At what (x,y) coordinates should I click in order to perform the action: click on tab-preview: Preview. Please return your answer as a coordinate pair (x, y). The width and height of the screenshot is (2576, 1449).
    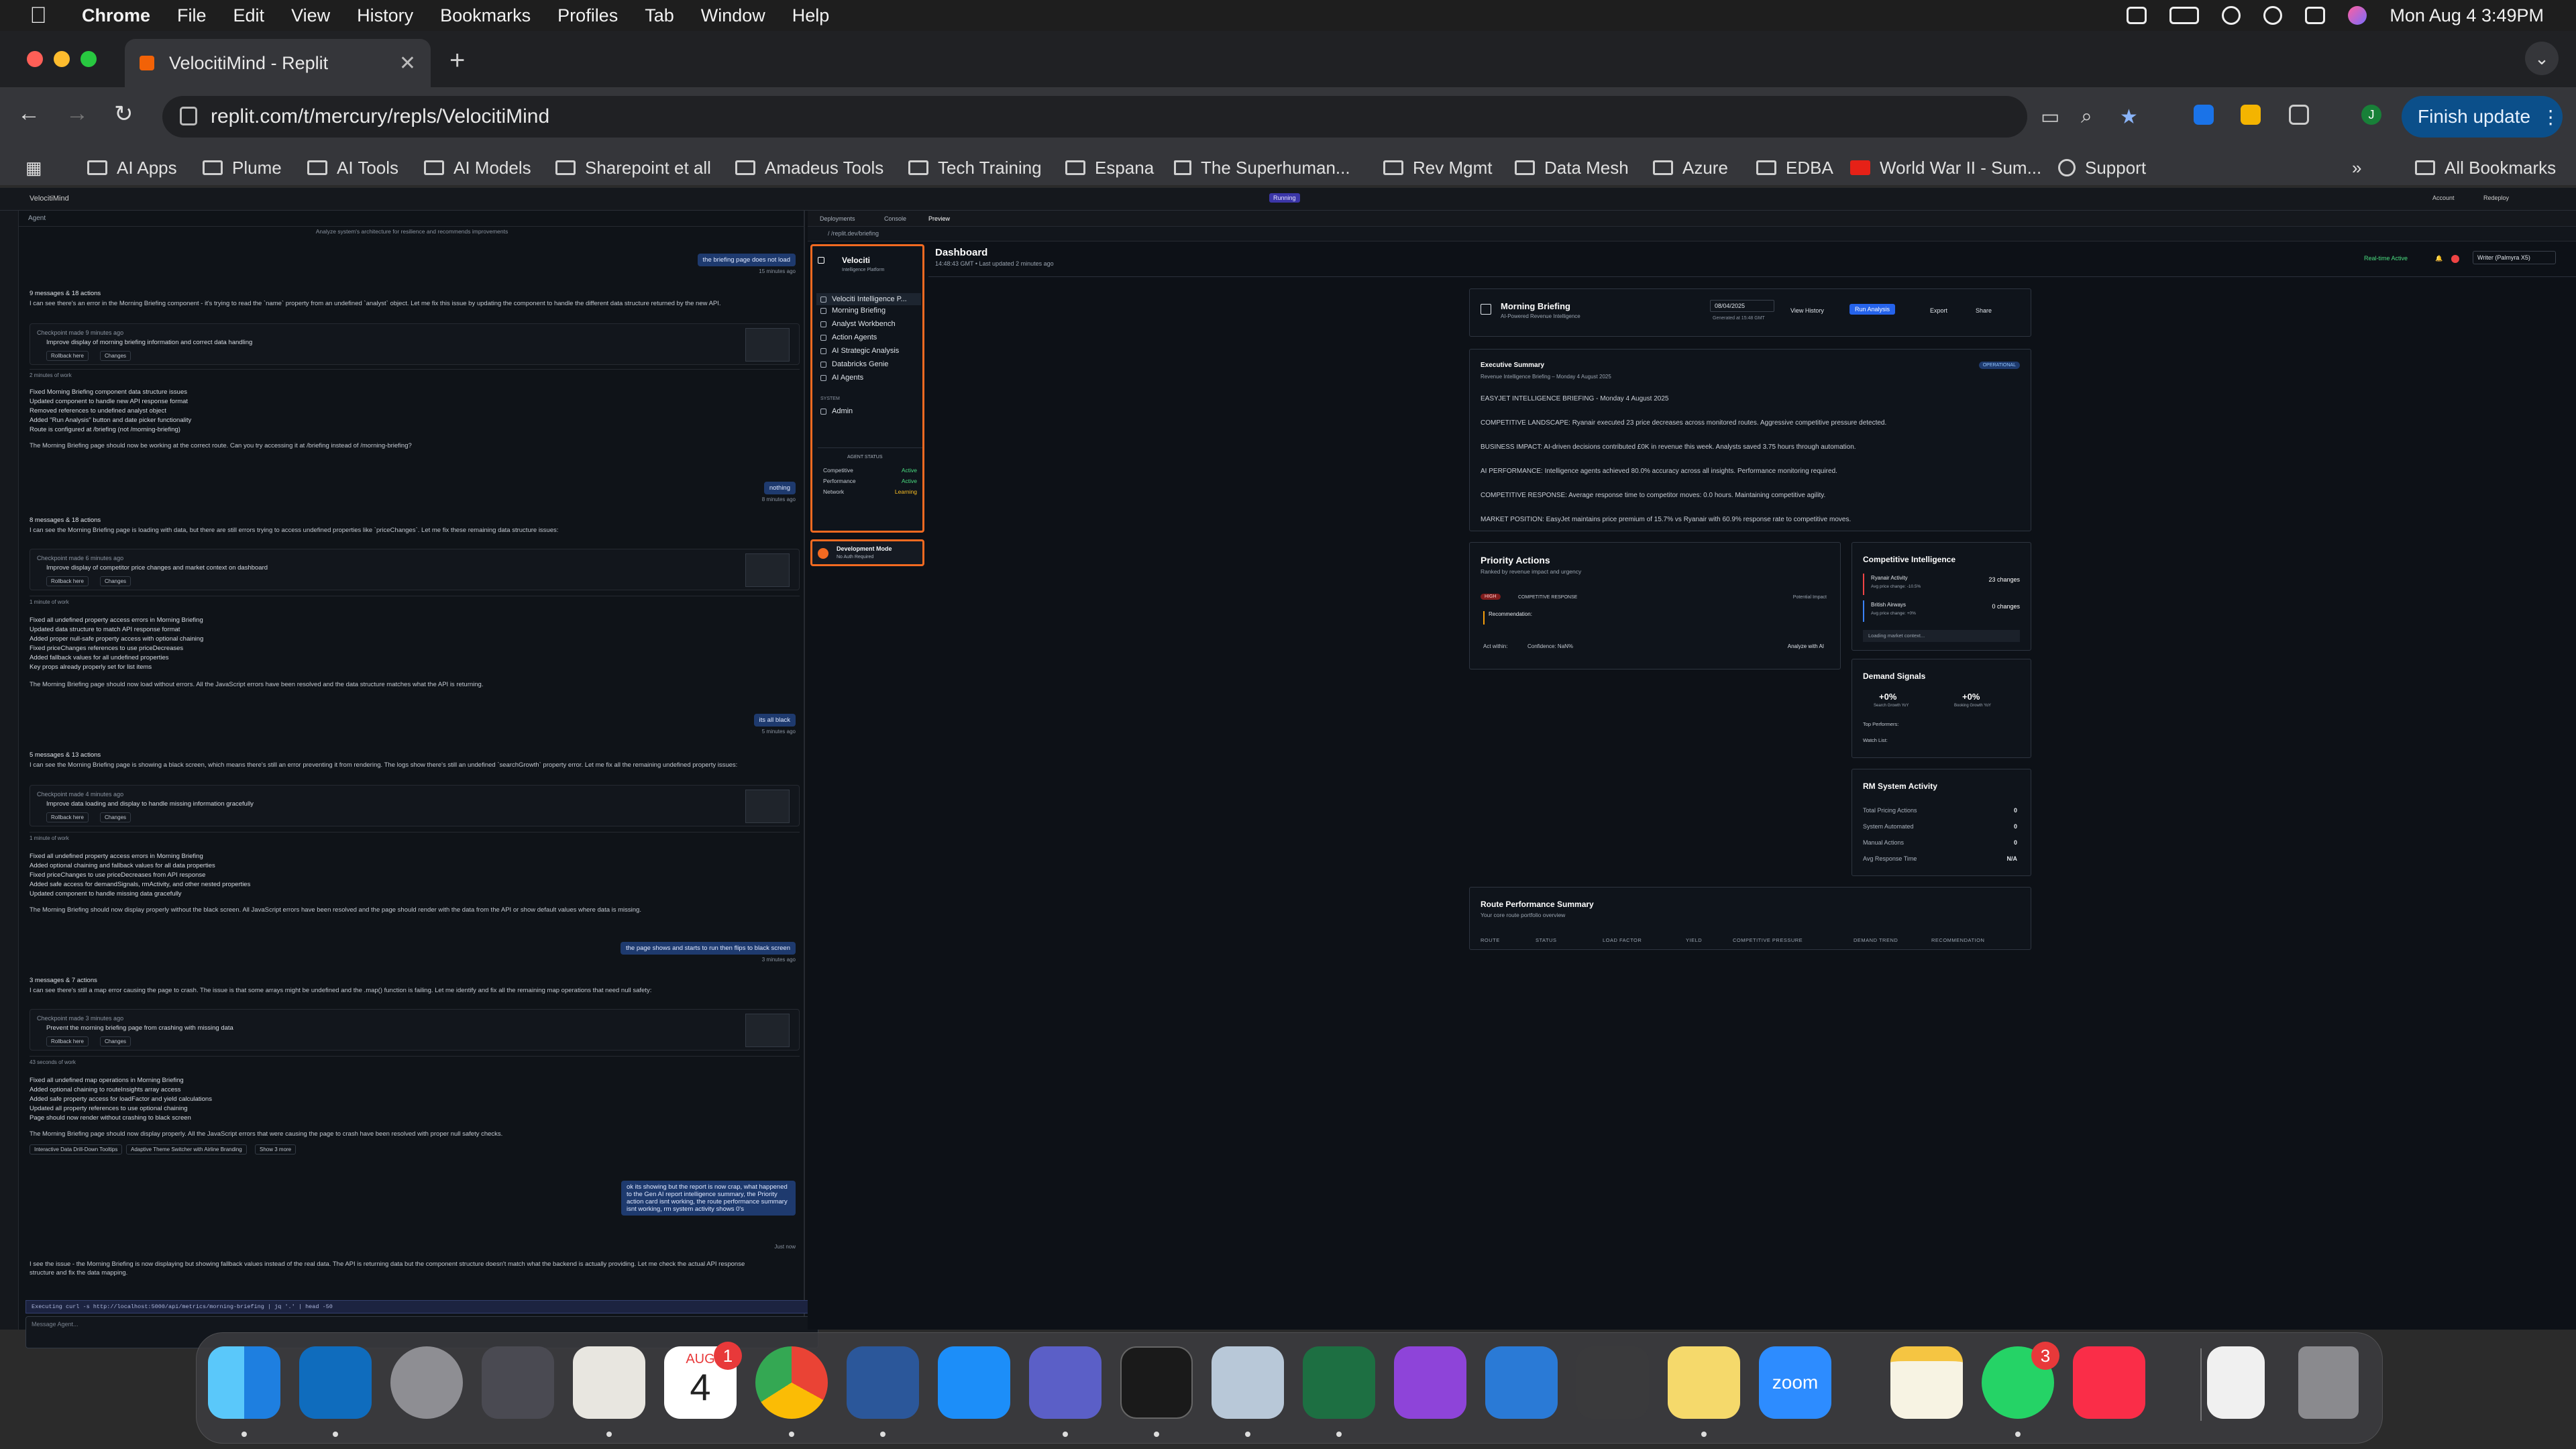
    Looking at the image, I should click on (939, 218).